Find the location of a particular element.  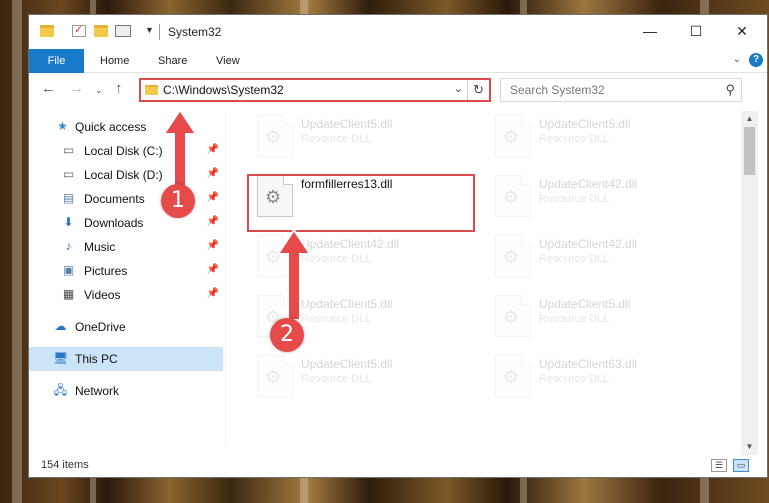

search-icon: ⚲ is located at coordinates (730, 90).